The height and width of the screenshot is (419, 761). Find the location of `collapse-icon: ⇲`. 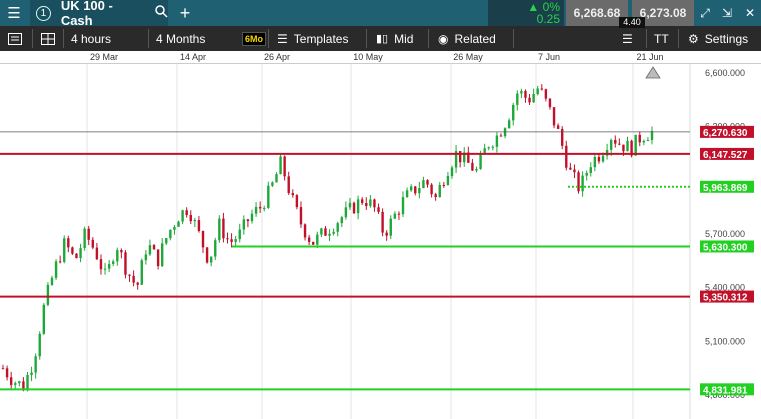

collapse-icon: ⇲ is located at coordinates (727, 13).